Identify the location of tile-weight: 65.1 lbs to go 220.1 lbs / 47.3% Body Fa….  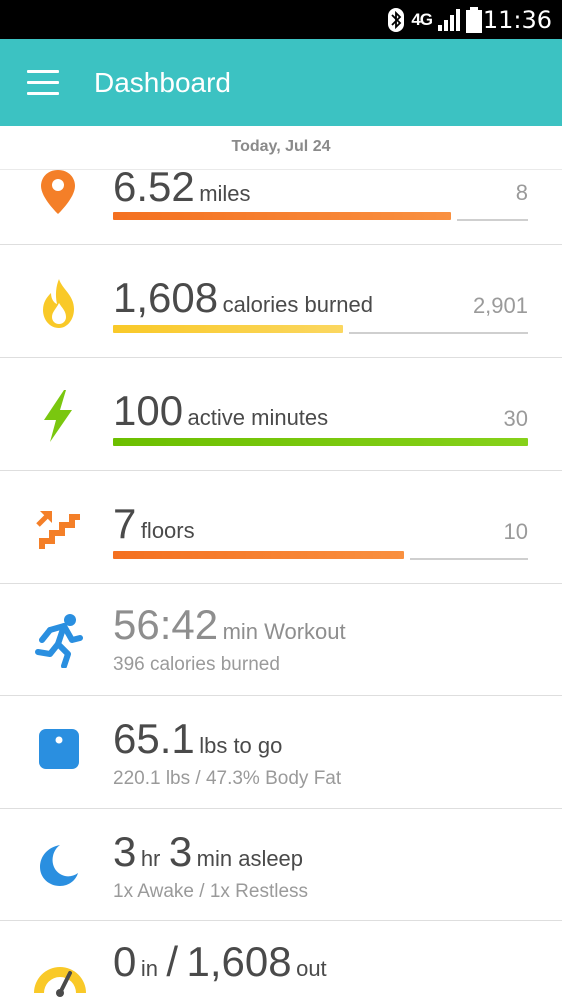
(281, 752).